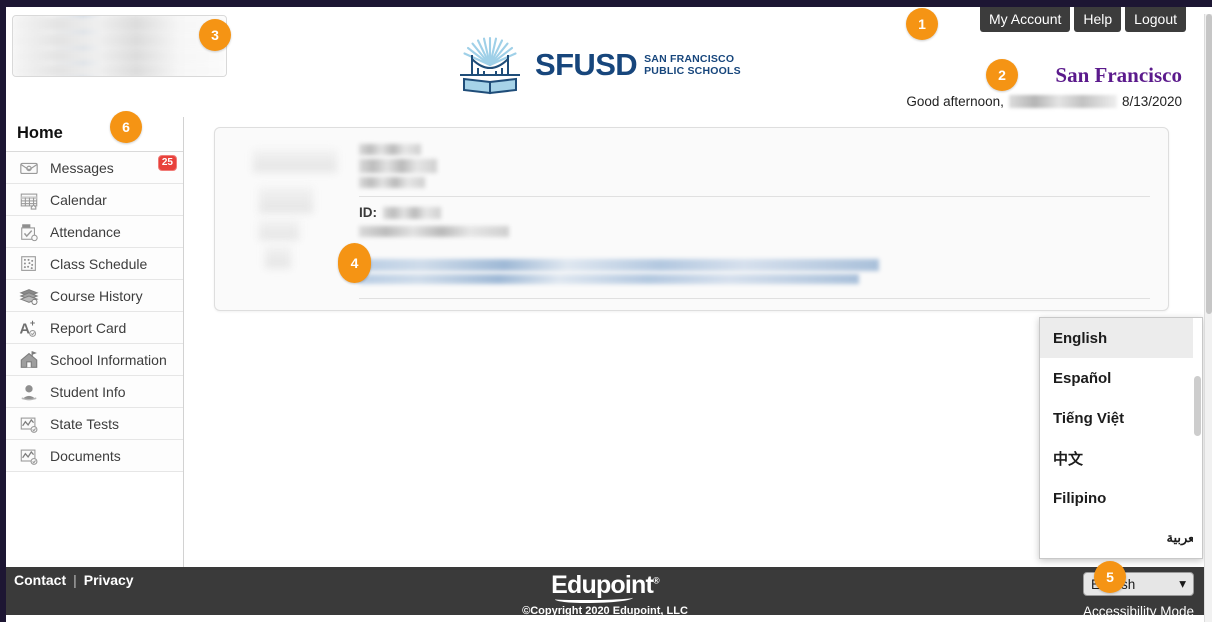  What do you see at coordinates (1209, 164) in the screenshot?
I see `browser-scrollbar-thumb` at bounding box center [1209, 164].